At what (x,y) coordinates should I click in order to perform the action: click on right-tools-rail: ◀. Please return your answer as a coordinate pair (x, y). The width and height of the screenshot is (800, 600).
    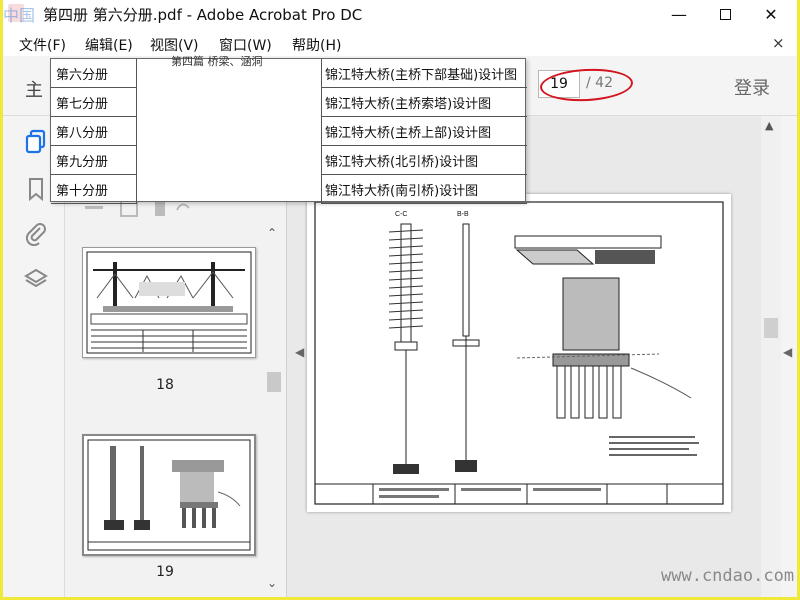
    Looking at the image, I should click on (789, 356).